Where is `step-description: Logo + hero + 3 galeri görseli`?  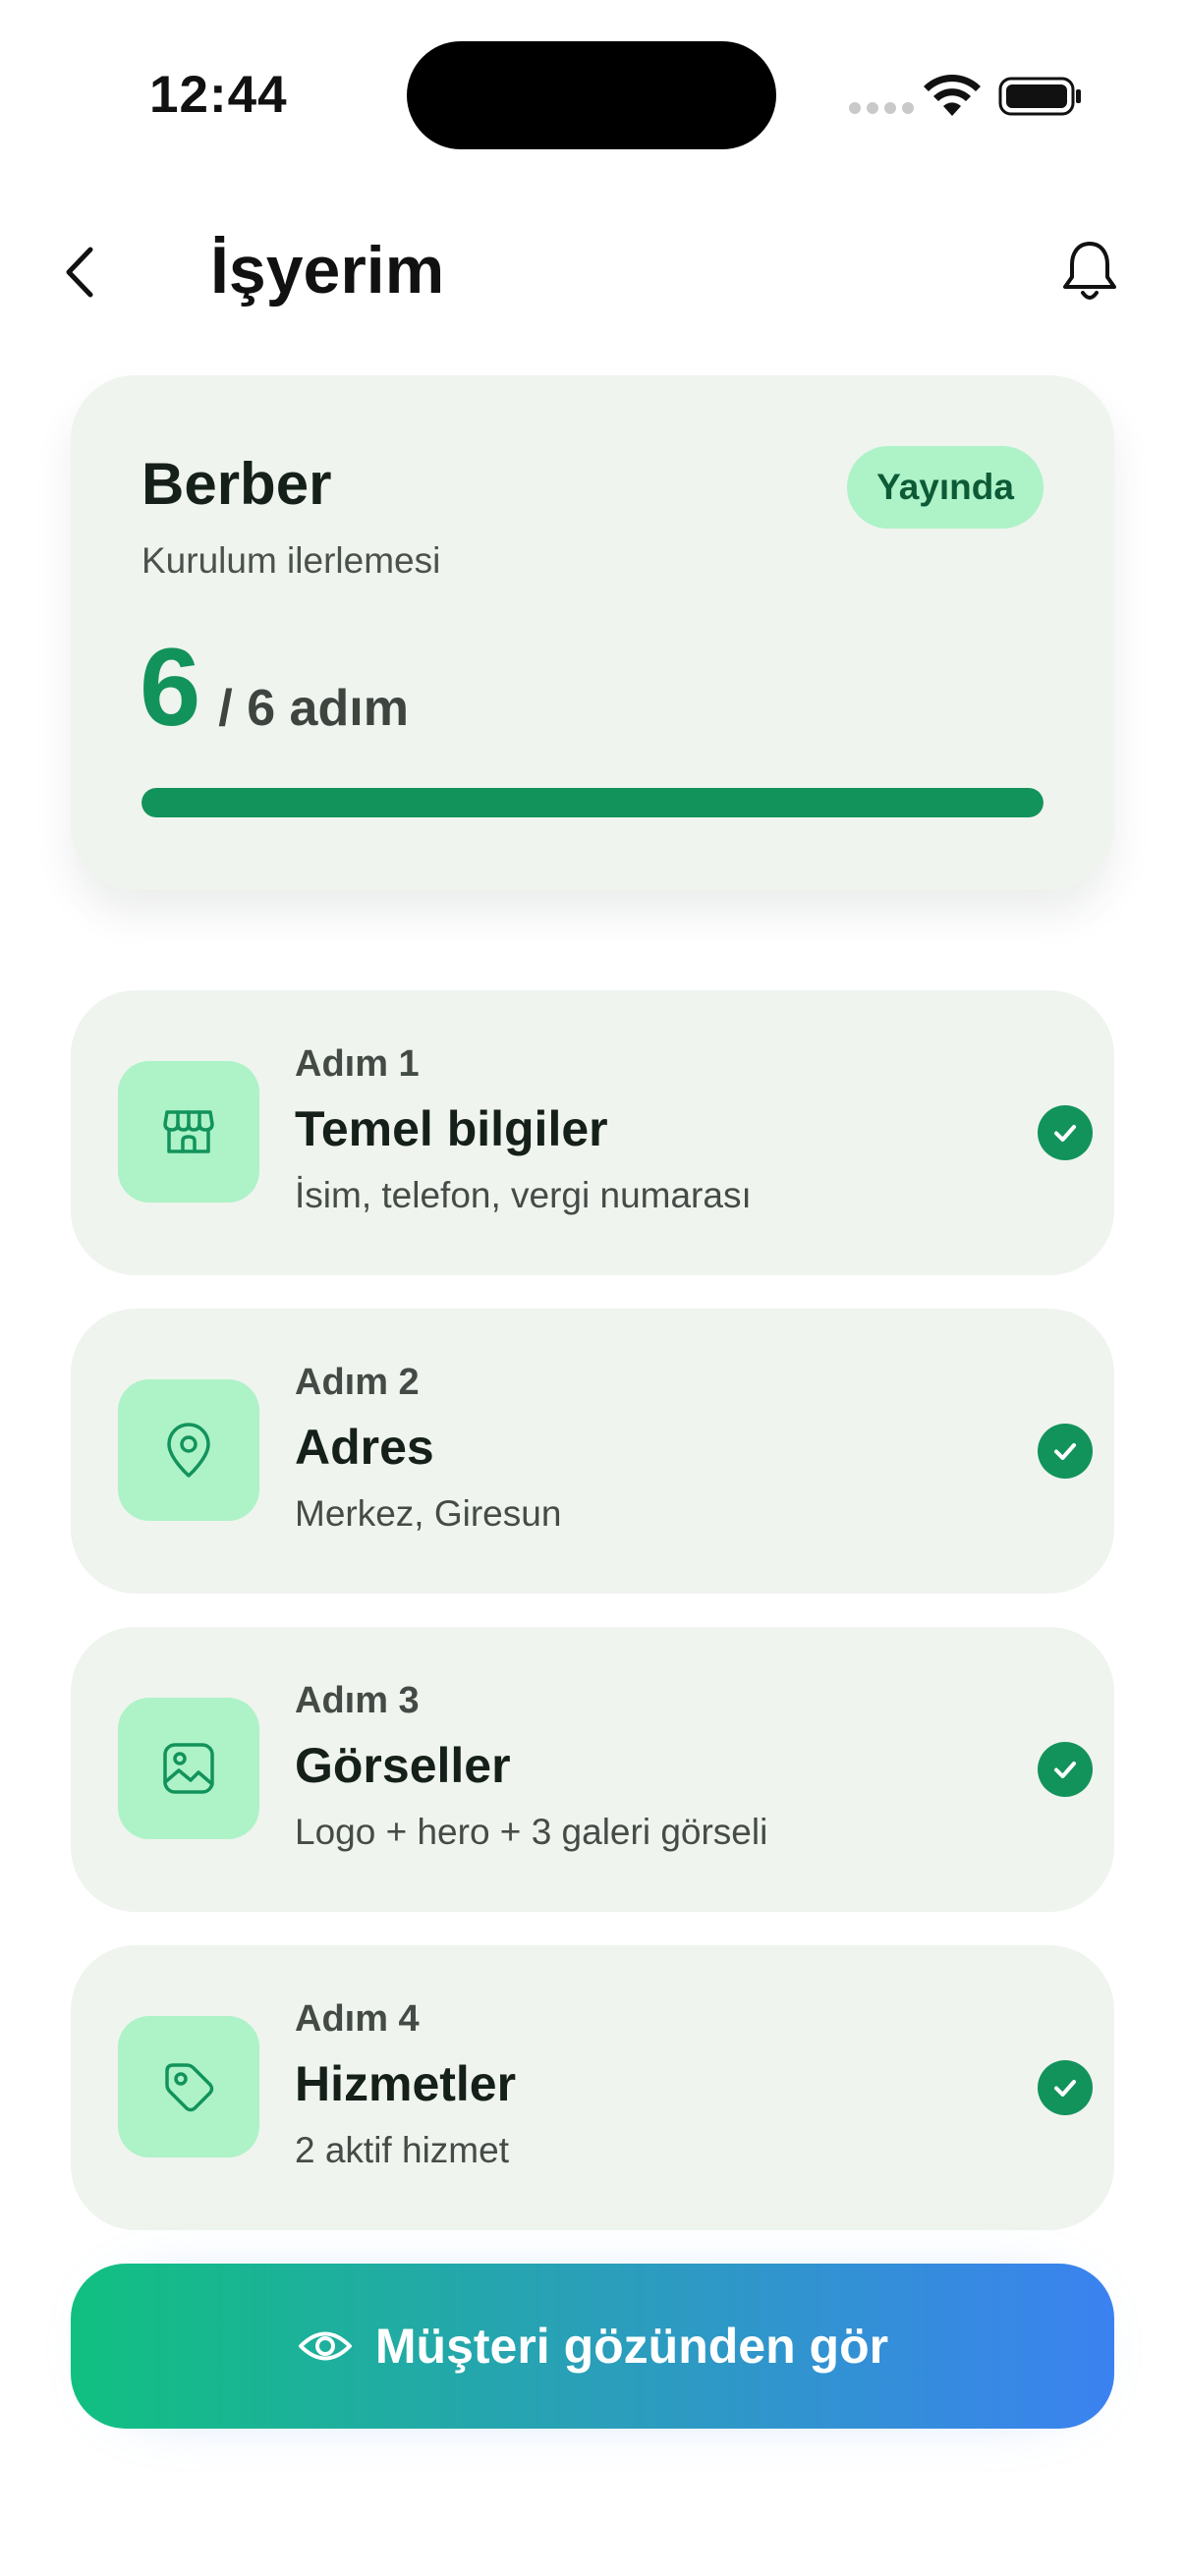
step-description: Logo + hero + 3 galeri görseli is located at coordinates (532, 1832).